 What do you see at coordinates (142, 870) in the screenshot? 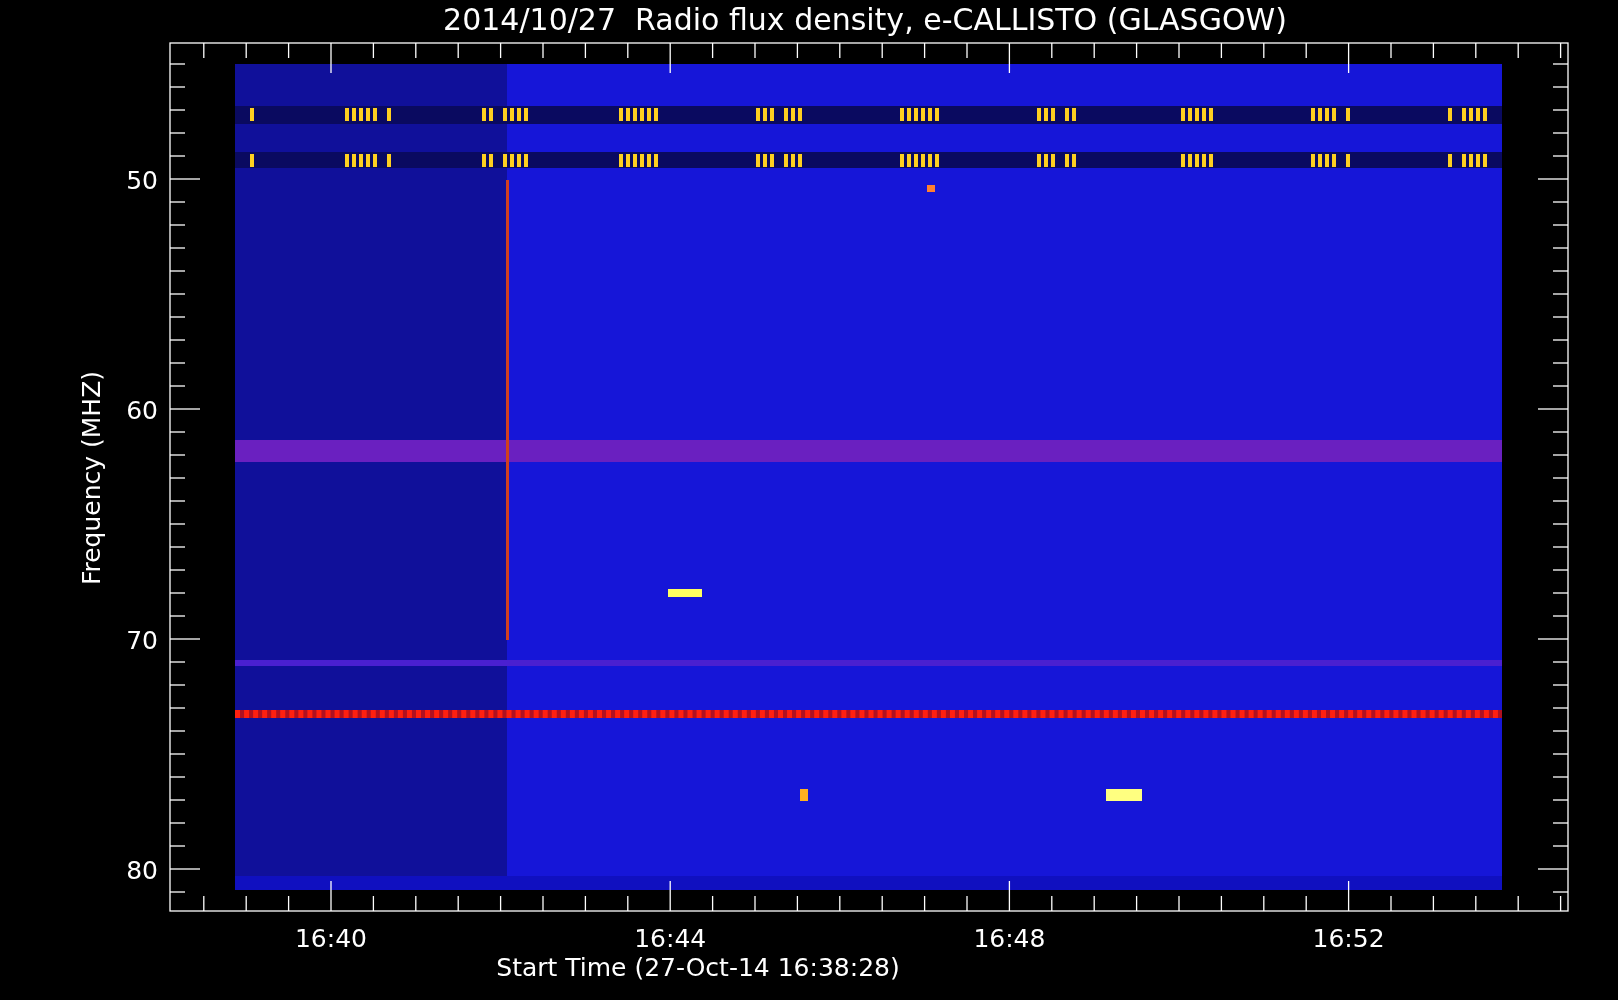
I see `y-tick-label: 80` at bounding box center [142, 870].